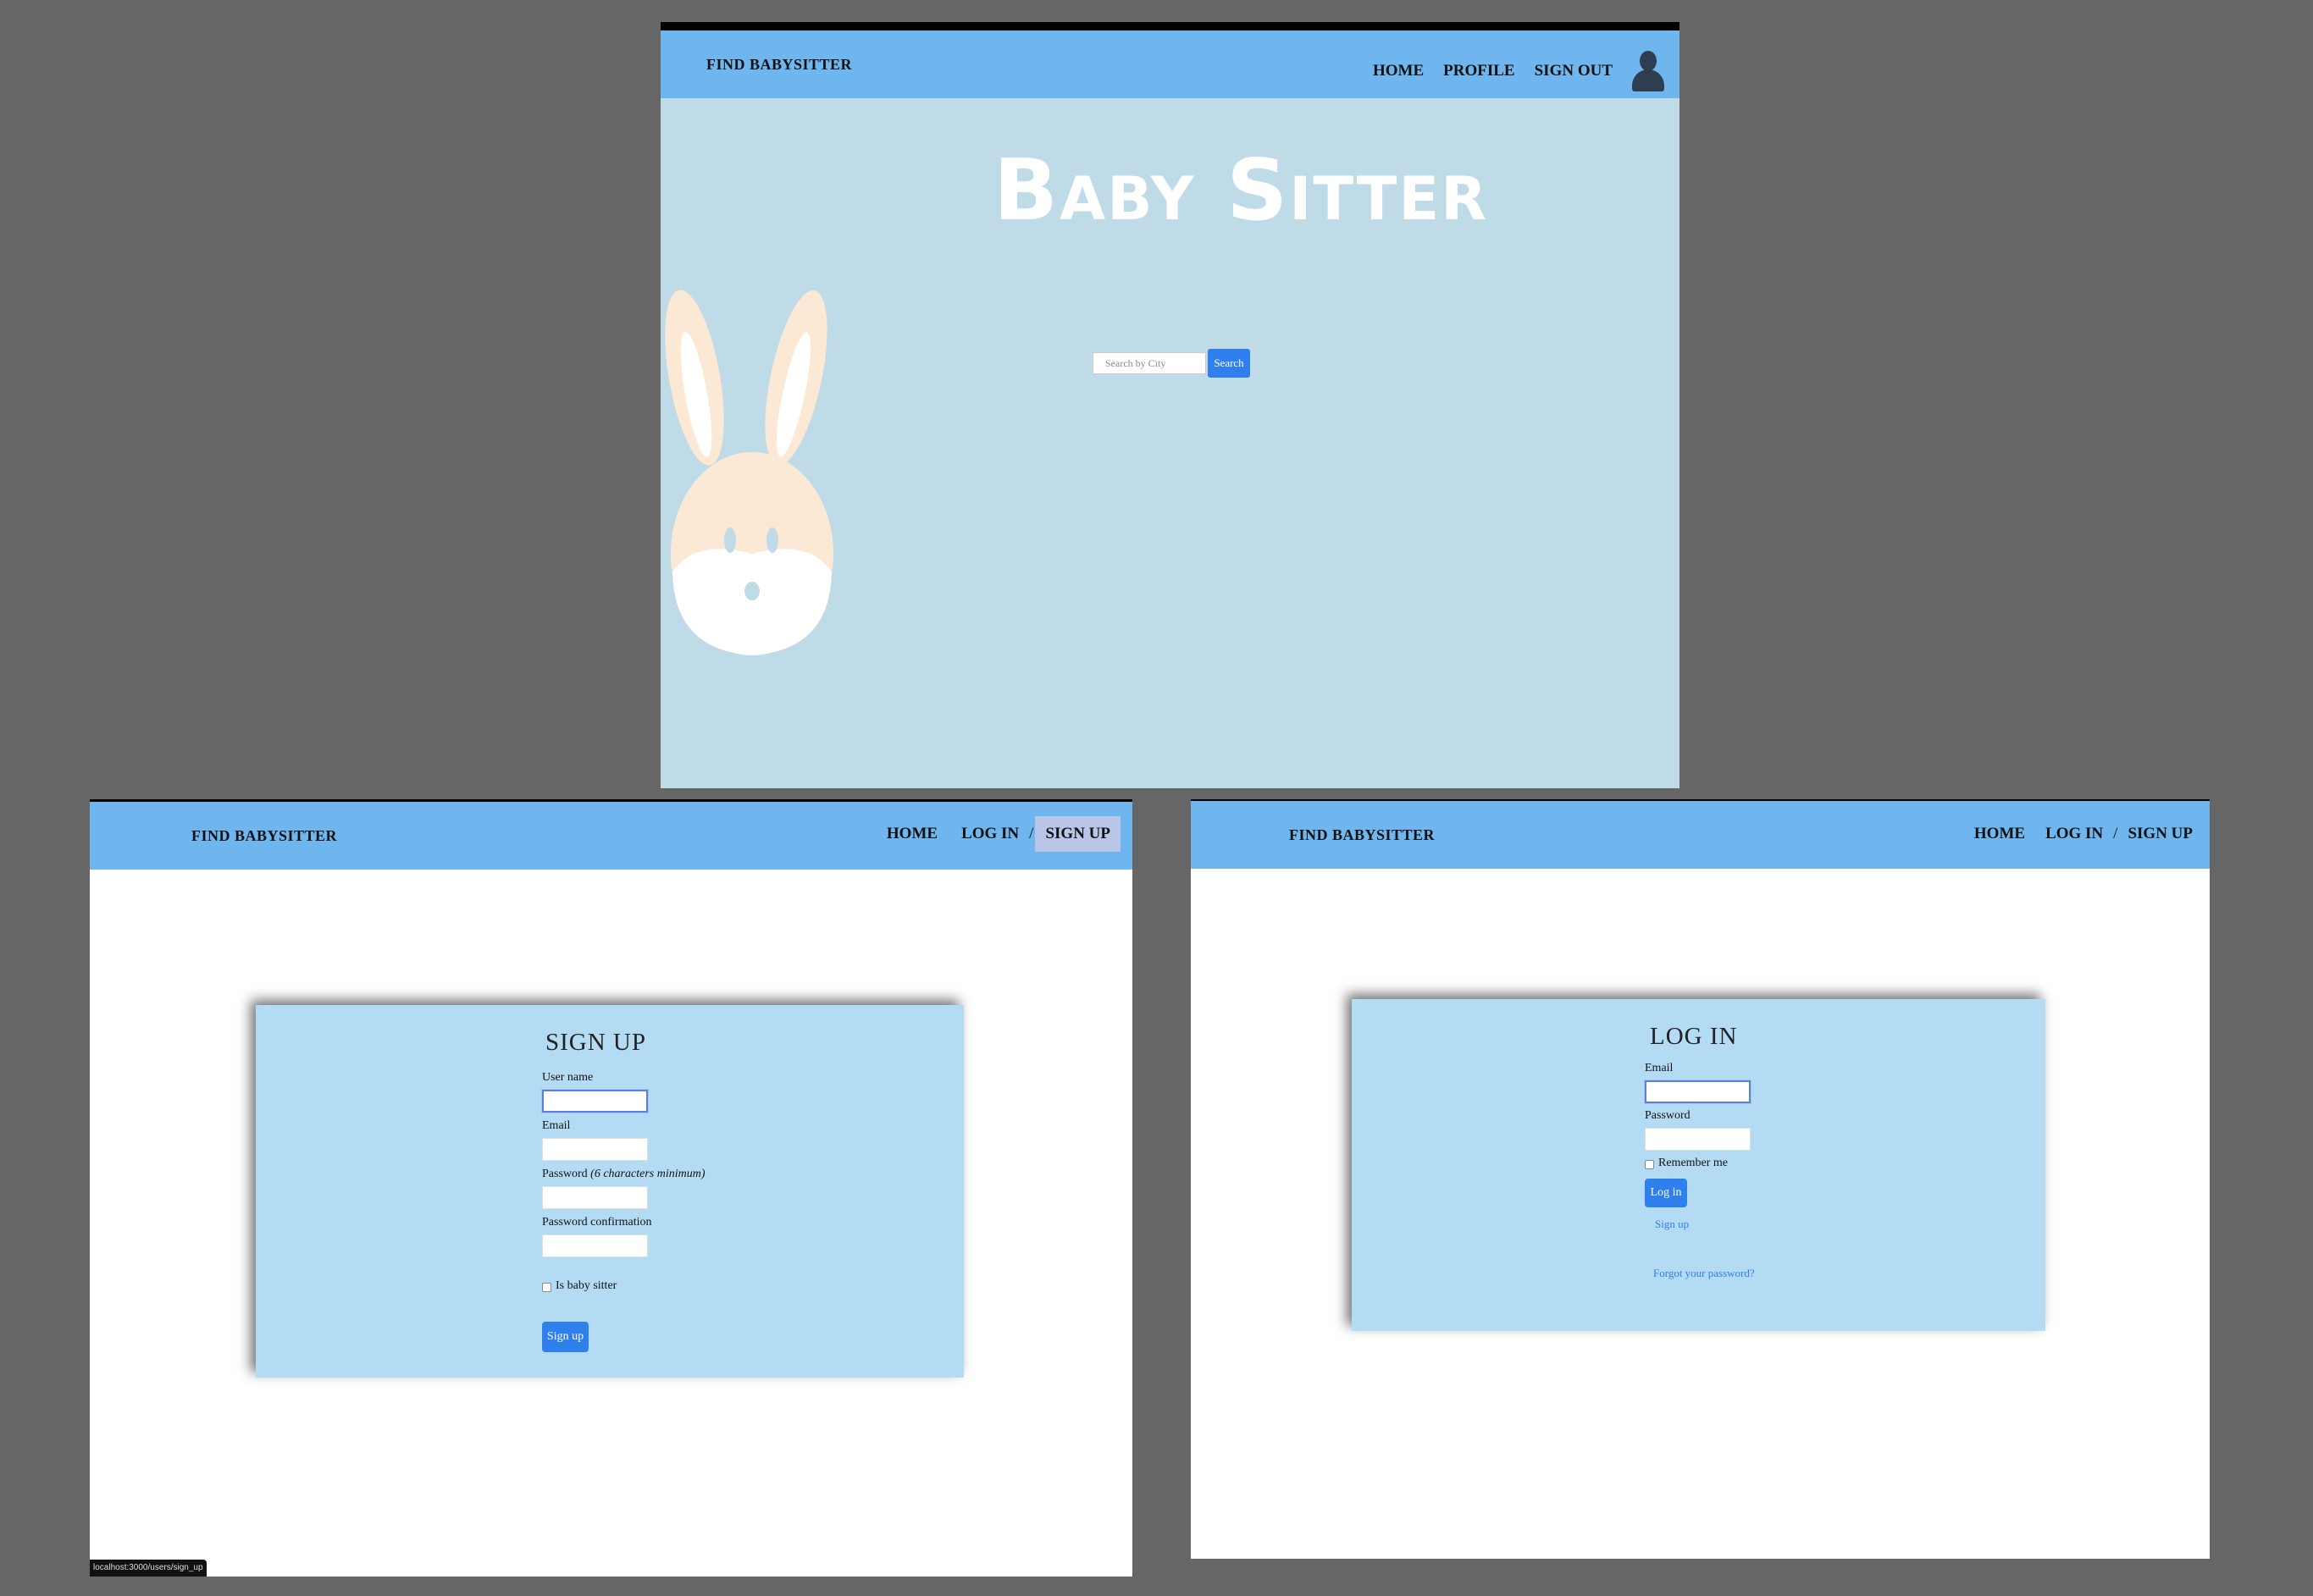 This screenshot has height=1596, width=2313. Describe the element at coordinates (597, 1222) in the screenshot. I see `password-confirmation-label: Password confirmation` at that location.